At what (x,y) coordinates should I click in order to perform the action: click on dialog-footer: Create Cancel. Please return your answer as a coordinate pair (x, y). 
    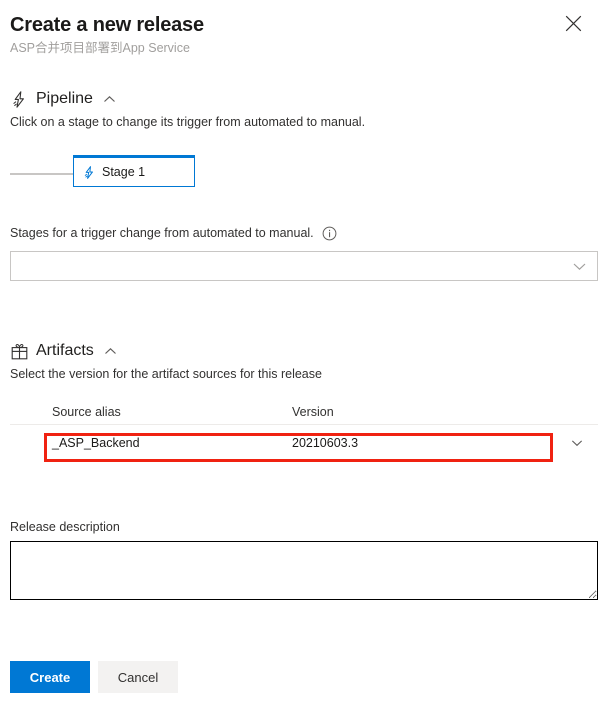
    Looking at the image, I should click on (94, 677).